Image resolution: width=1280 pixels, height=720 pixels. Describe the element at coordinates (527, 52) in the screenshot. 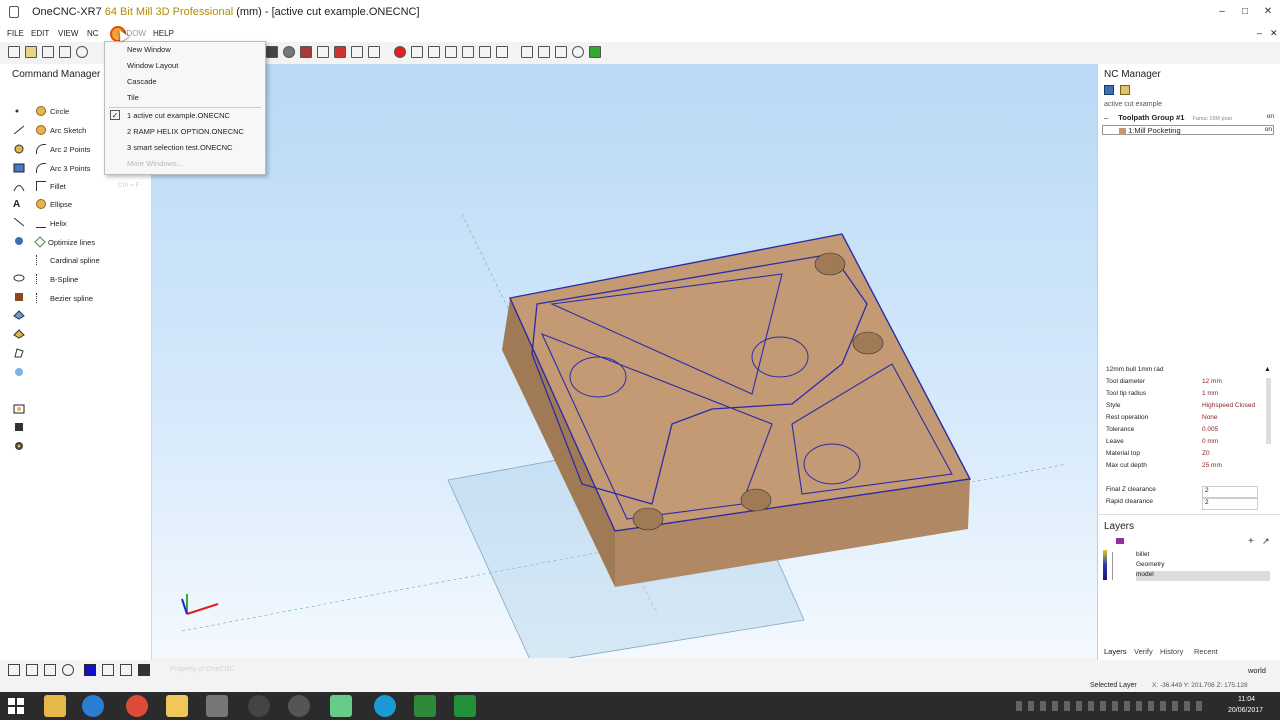

I see `sort-icon` at that location.